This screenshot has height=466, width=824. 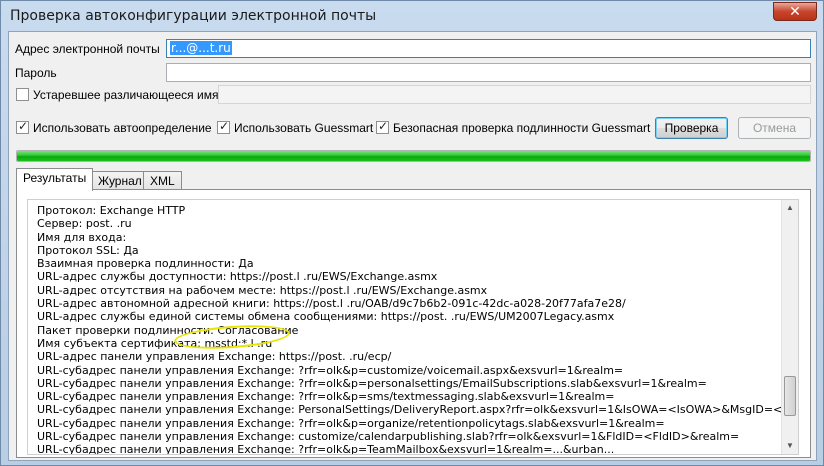 What do you see at coordinates (126, 95) in the screenshot?
I see `legacy-dn-label: Устаревшее различающееся имя` at bounding box center [126, 95].